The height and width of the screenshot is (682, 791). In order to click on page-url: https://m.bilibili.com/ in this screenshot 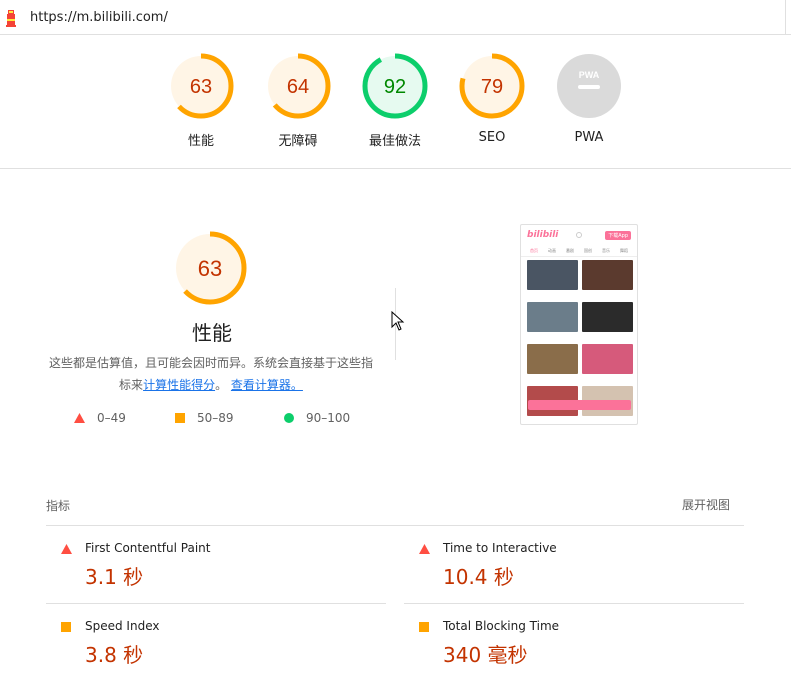, I will do `click(99, 17)`.